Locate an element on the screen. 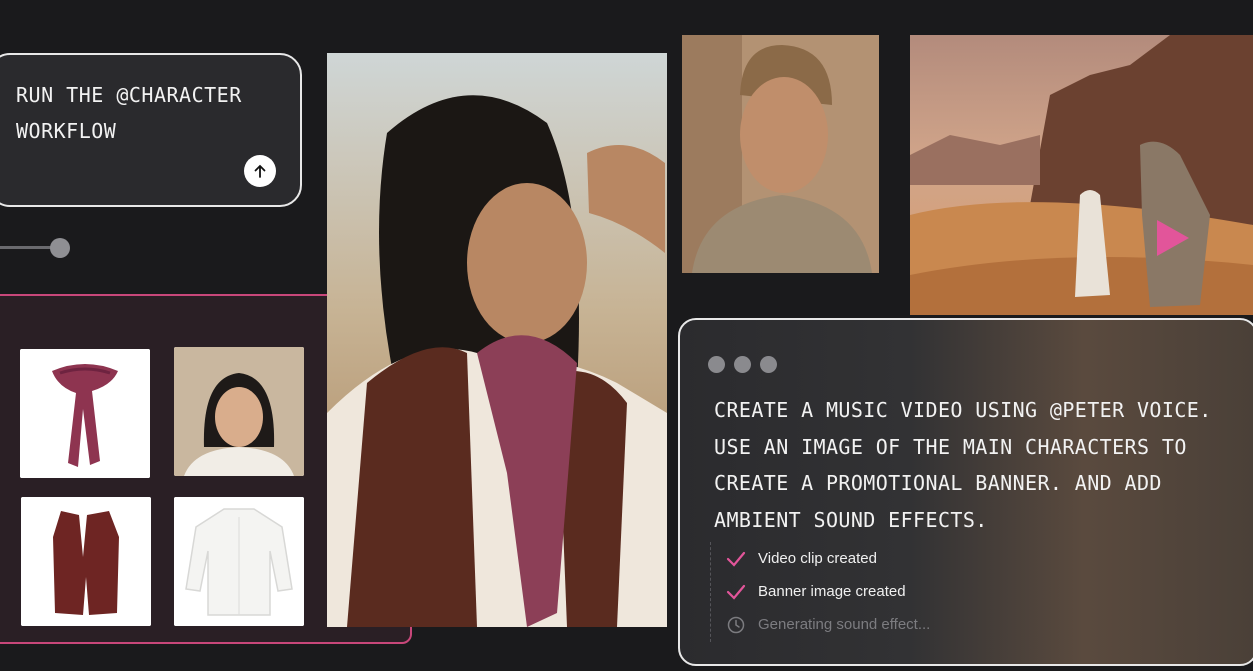 The height and width of the screenshot is (671, 1253). man-portrait-photo is located at coordinates (780, 154).